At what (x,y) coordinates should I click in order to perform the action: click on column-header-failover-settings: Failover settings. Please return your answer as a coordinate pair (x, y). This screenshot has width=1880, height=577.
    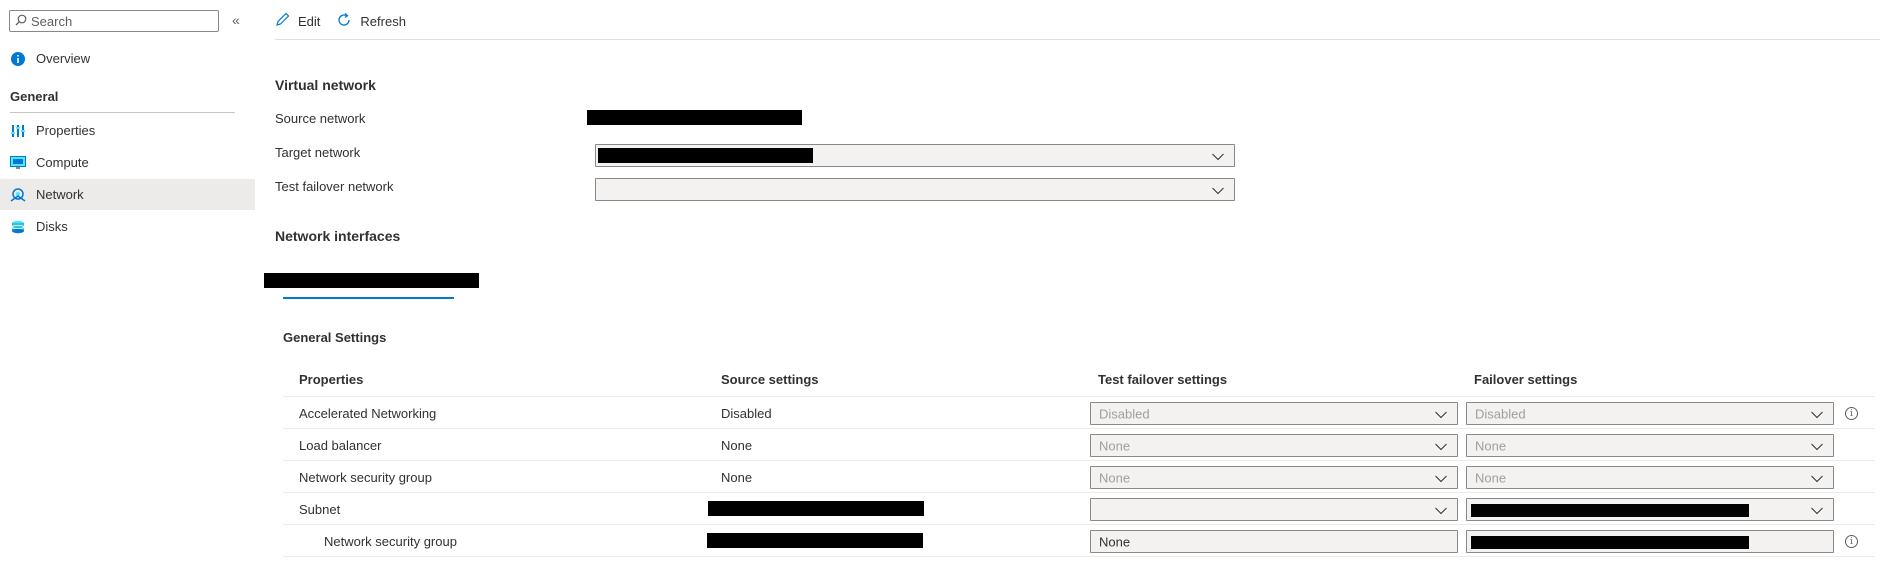
    Looking at the image, I should click on (1526, 379).